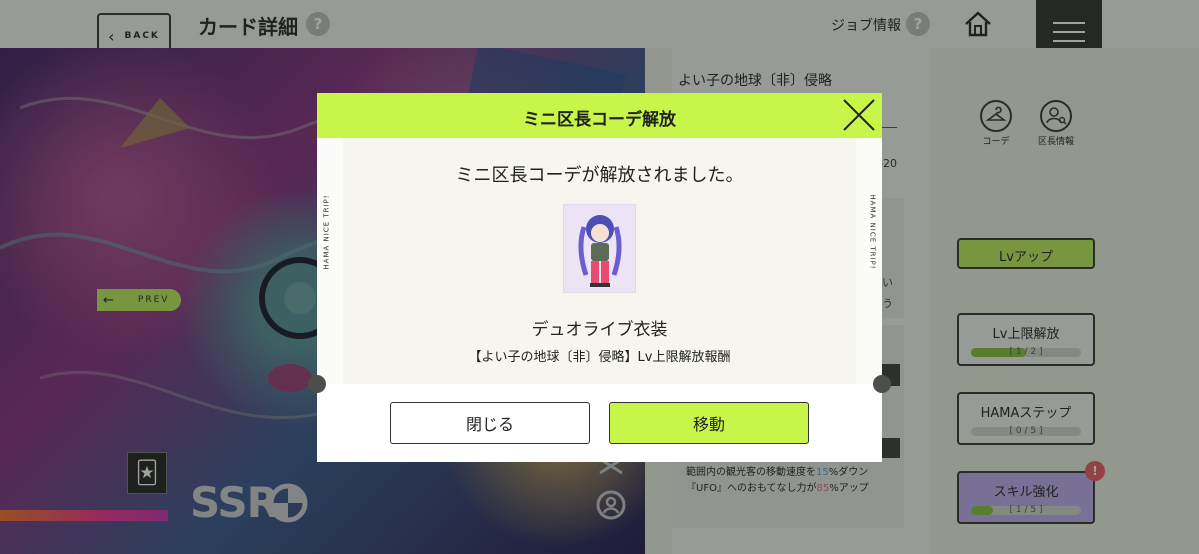  I want to click on mini-coordinate-thumbnail, so click(599, 248).